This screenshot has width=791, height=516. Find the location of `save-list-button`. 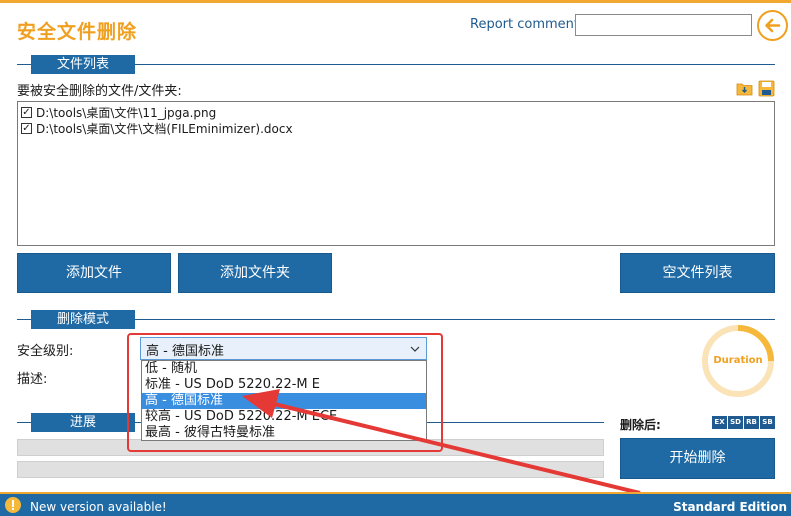

save-list-button is located at coordinates (766, 88).